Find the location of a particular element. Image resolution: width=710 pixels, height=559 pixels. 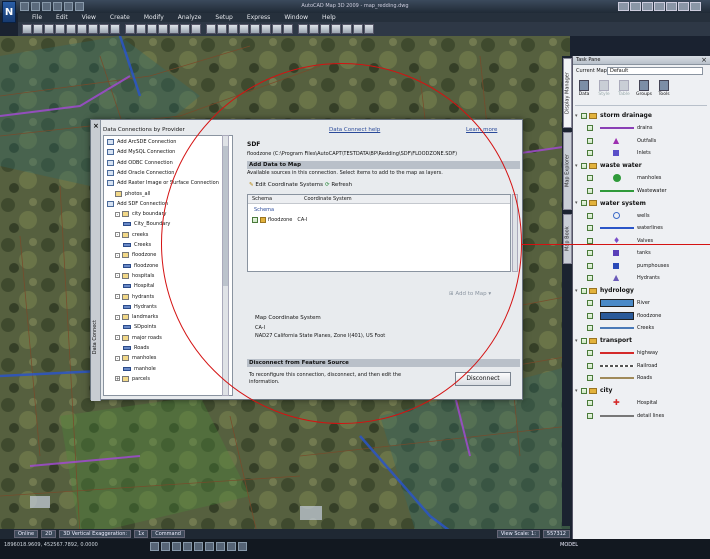

tree-item: - major roads is located at coordinates (138, 338).